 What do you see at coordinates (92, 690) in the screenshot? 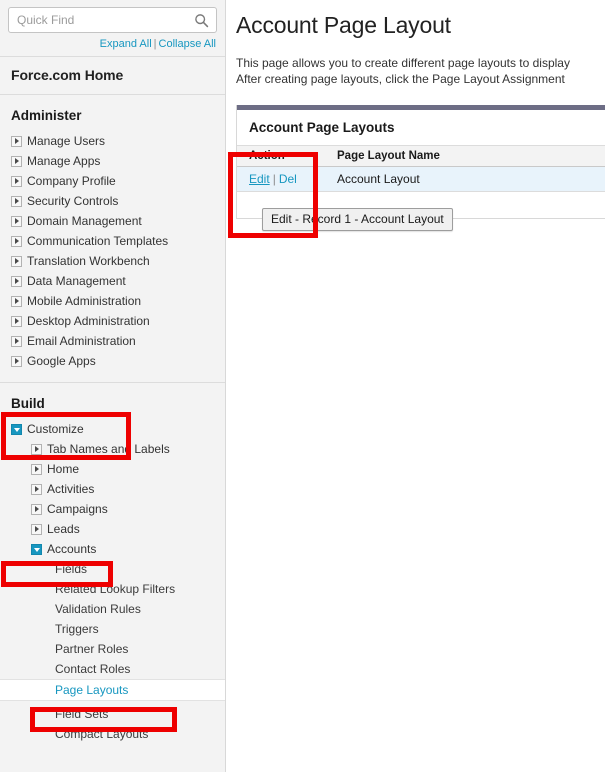
I see `sidebar-item-label: Page Layouts` at bounding box center [92, 690].